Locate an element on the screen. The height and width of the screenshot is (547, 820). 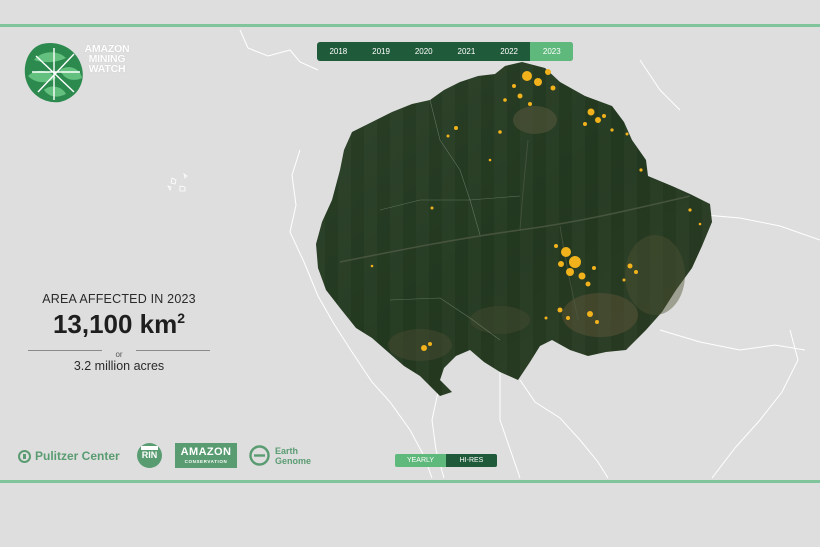
view-hires-button: HI-RES is located at coordinates (471, 460).